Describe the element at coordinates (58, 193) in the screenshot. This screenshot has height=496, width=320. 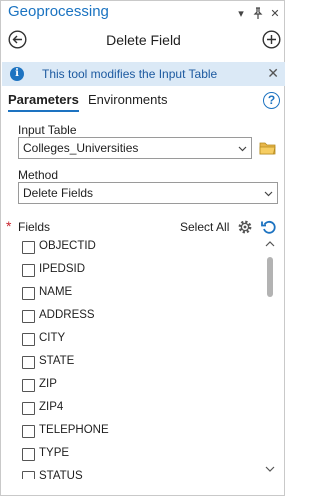
I see `method-value: Delete Fields` at that location.